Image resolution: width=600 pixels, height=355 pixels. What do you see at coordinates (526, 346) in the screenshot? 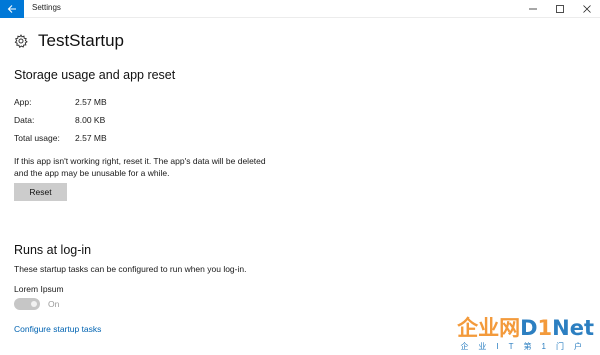
I see `watermark-subtitle: 企业IT第1门户` at bounding box center [526, 346].